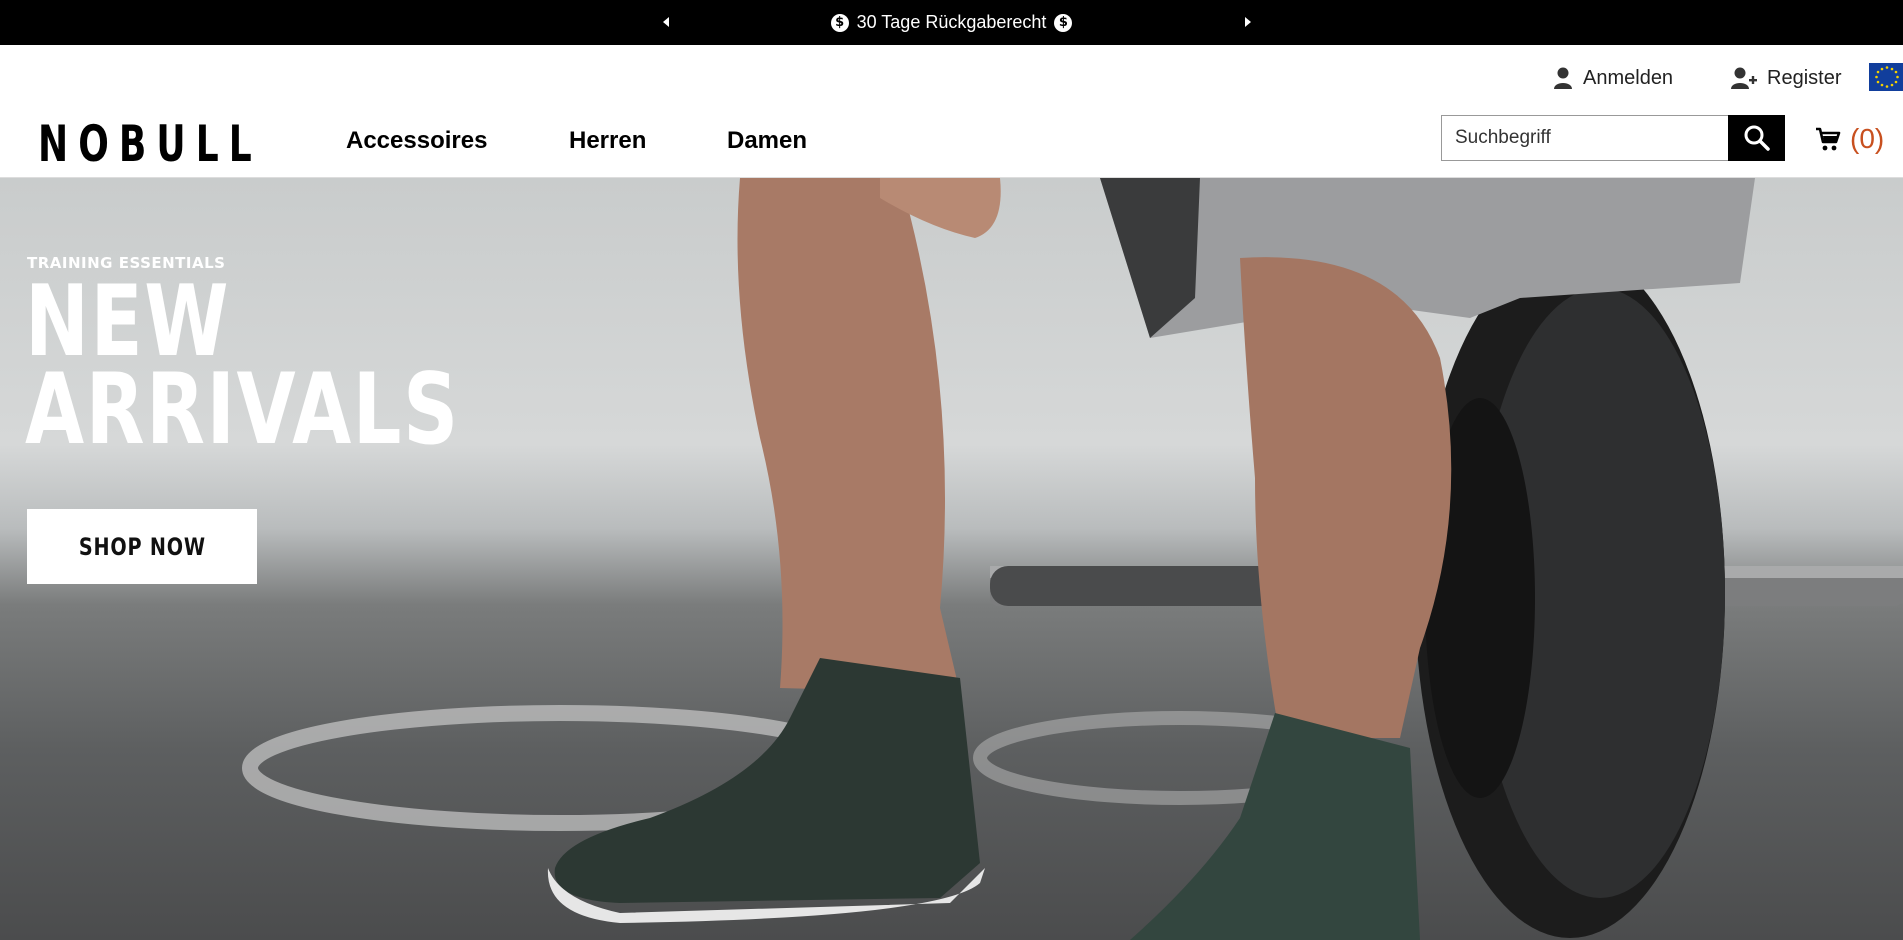  Describe the element at coordinates (1886, 77) in the screenshot. I see `eu-flag-icon` at that location.